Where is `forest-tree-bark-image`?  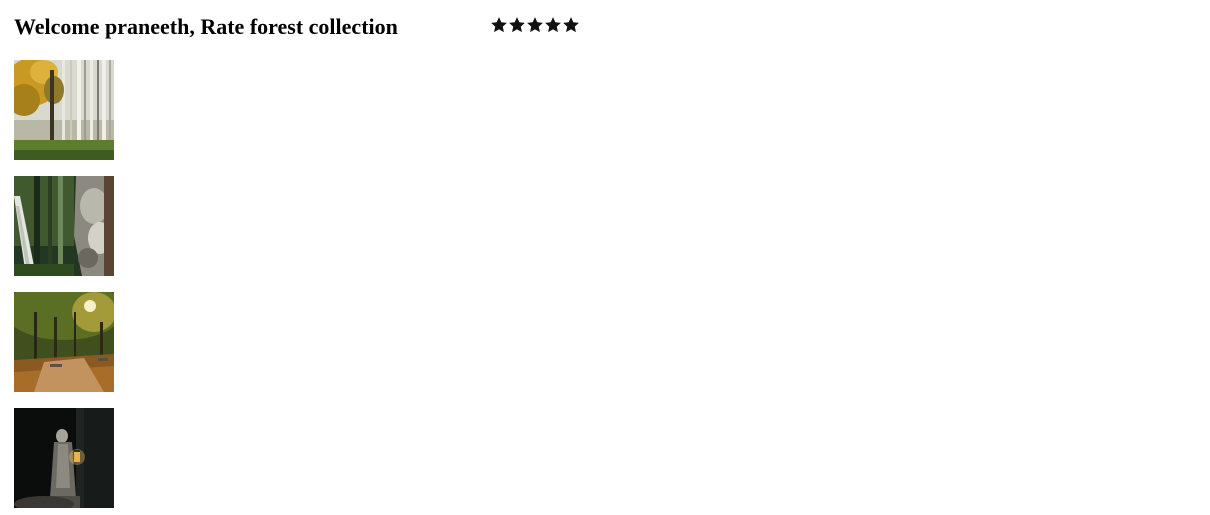 forest-tree-bark-image is located at coordinates (64, 226).